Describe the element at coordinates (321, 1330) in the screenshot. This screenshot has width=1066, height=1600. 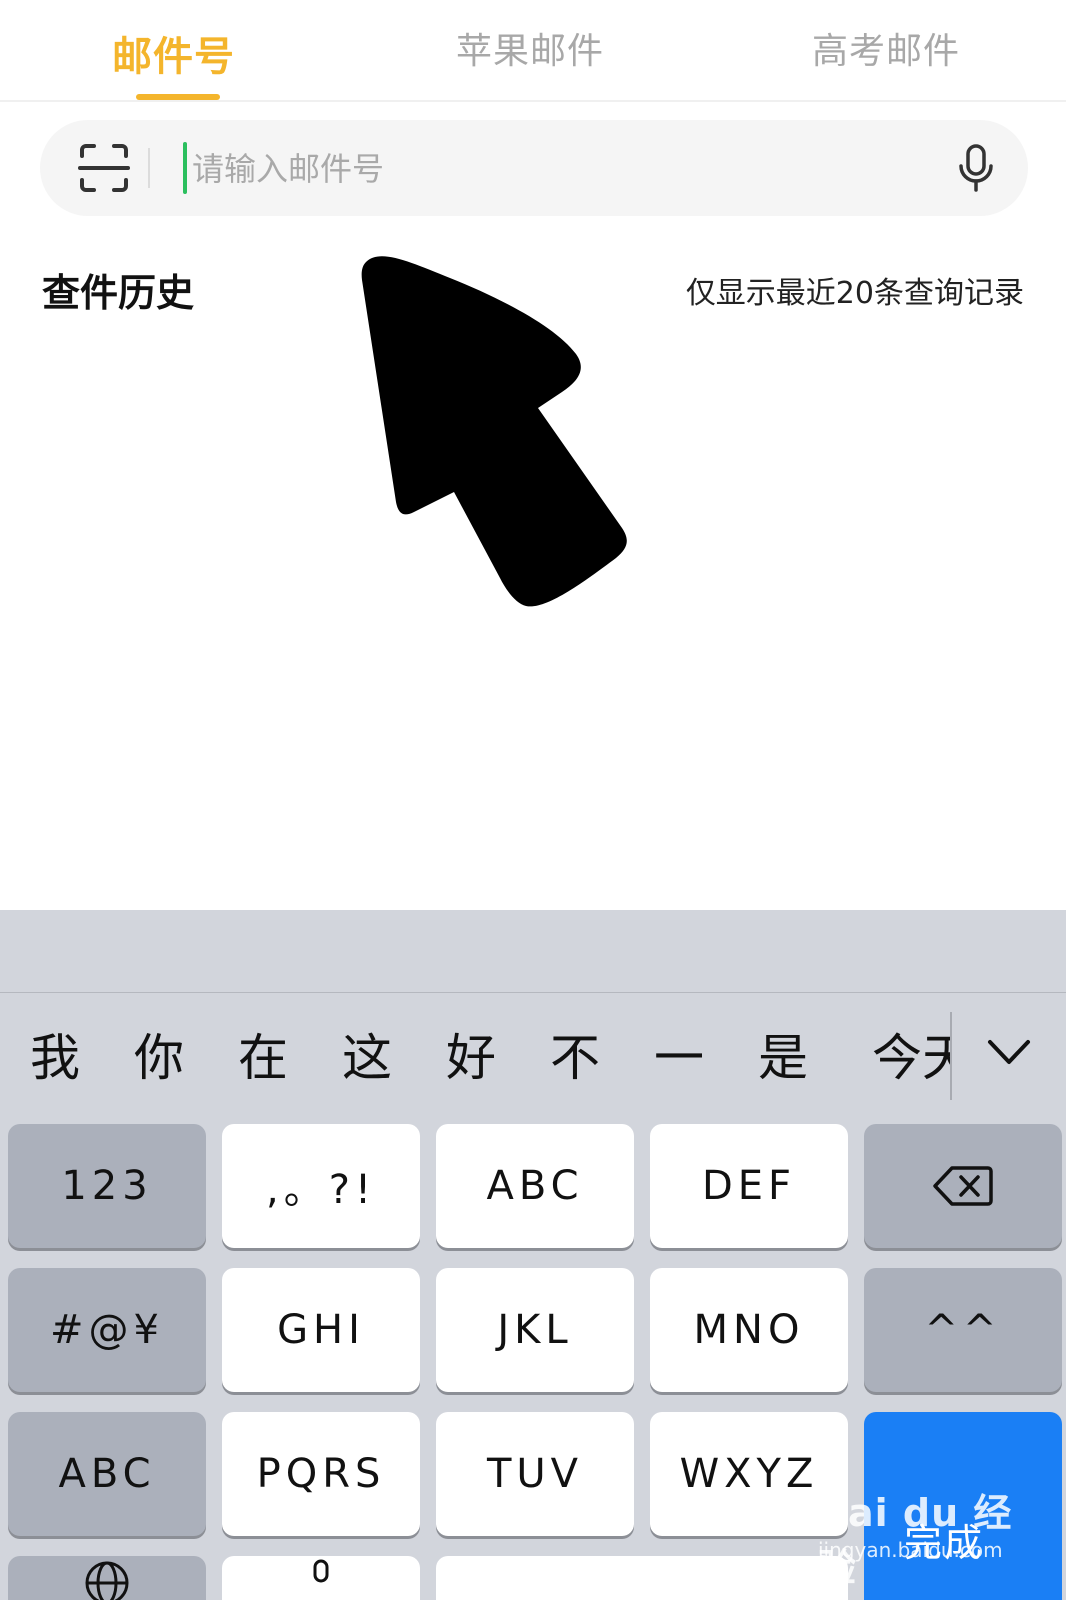
I see `key-ghi: GHI` at that location.